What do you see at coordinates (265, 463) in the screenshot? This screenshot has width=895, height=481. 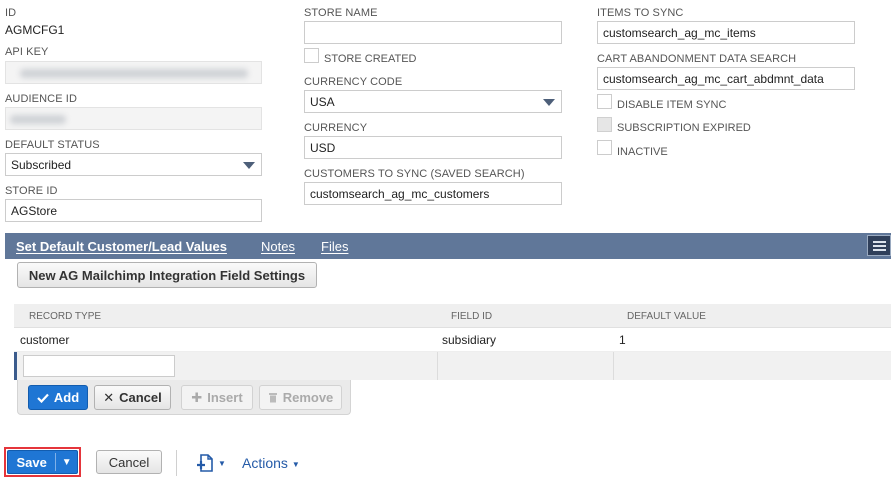 I see `actions-label: Actions` at bounding box center [265, 463].